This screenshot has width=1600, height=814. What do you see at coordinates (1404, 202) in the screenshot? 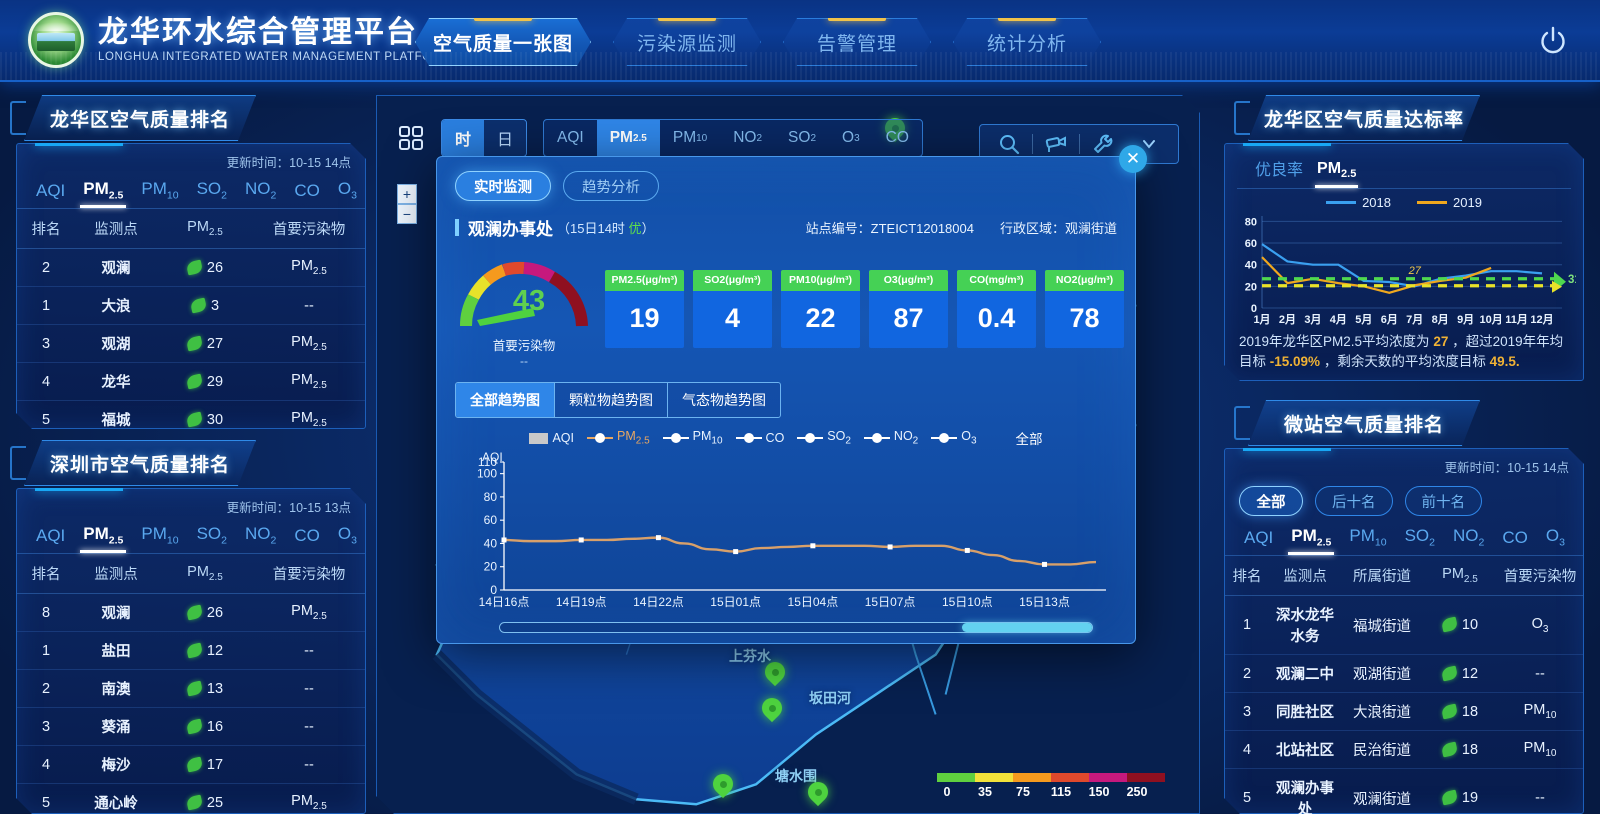
I see `rate-chart-legend: 2018 2019` at bounding box center [1404, 202].